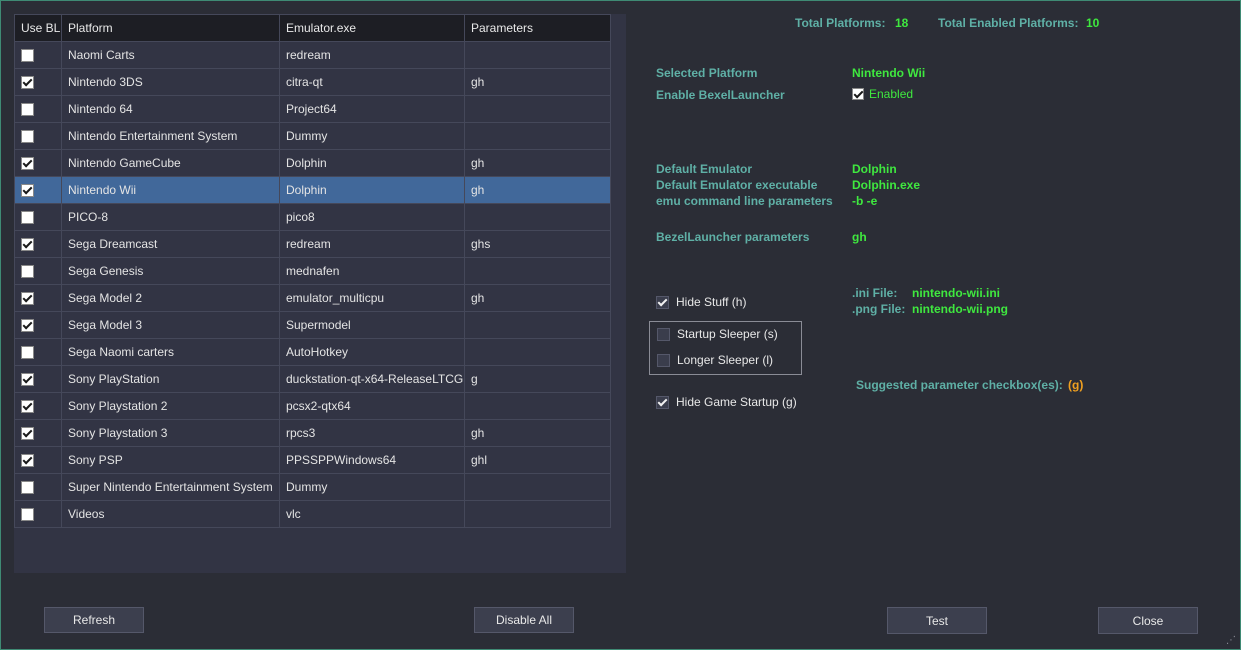  I want to click on close-button: Close, so click(1148, 620).